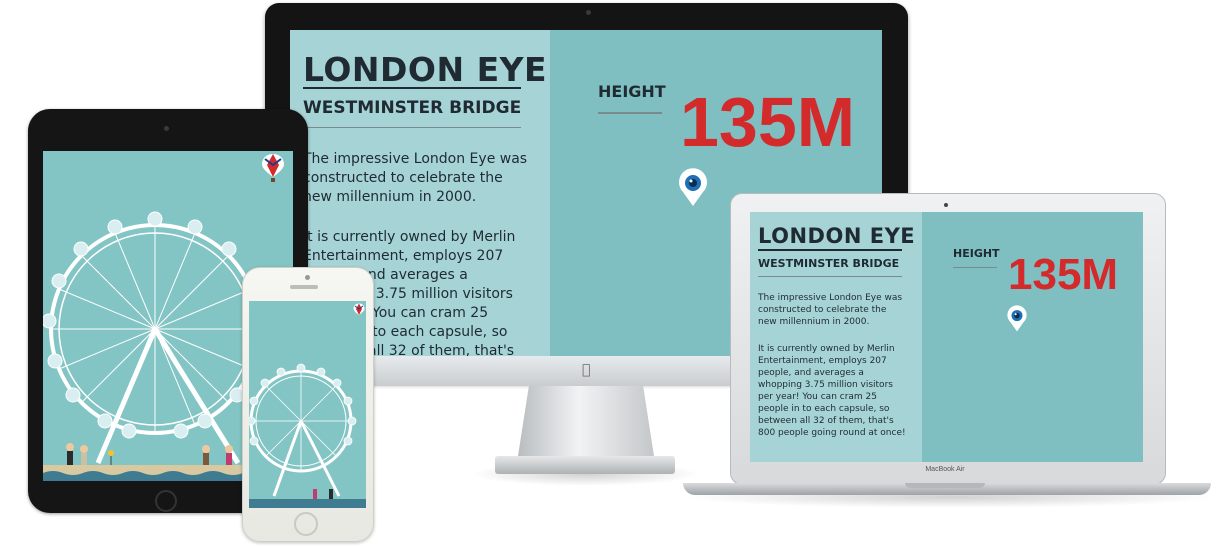  Describe the element at coordinates (166, 501) in the screenshot. I see `ipad-home-button` at that location.